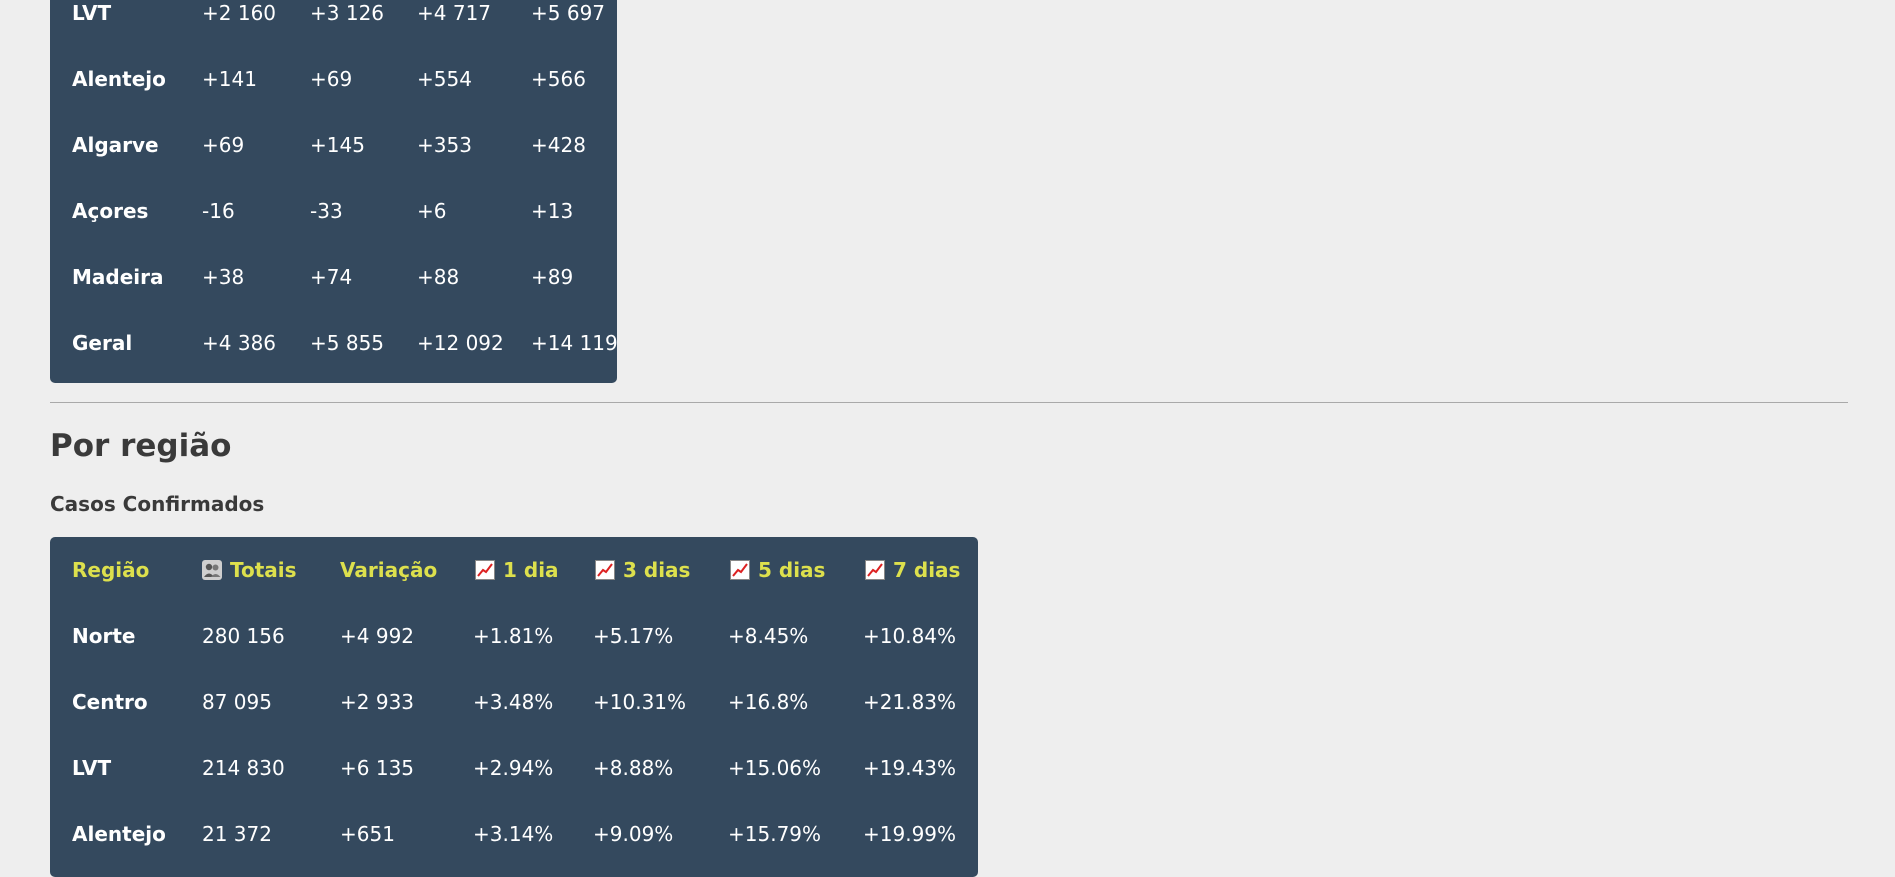  I want to click on table-row: Geral +4 386 +5 855 +12 092 +14 119, so click(334, 343).